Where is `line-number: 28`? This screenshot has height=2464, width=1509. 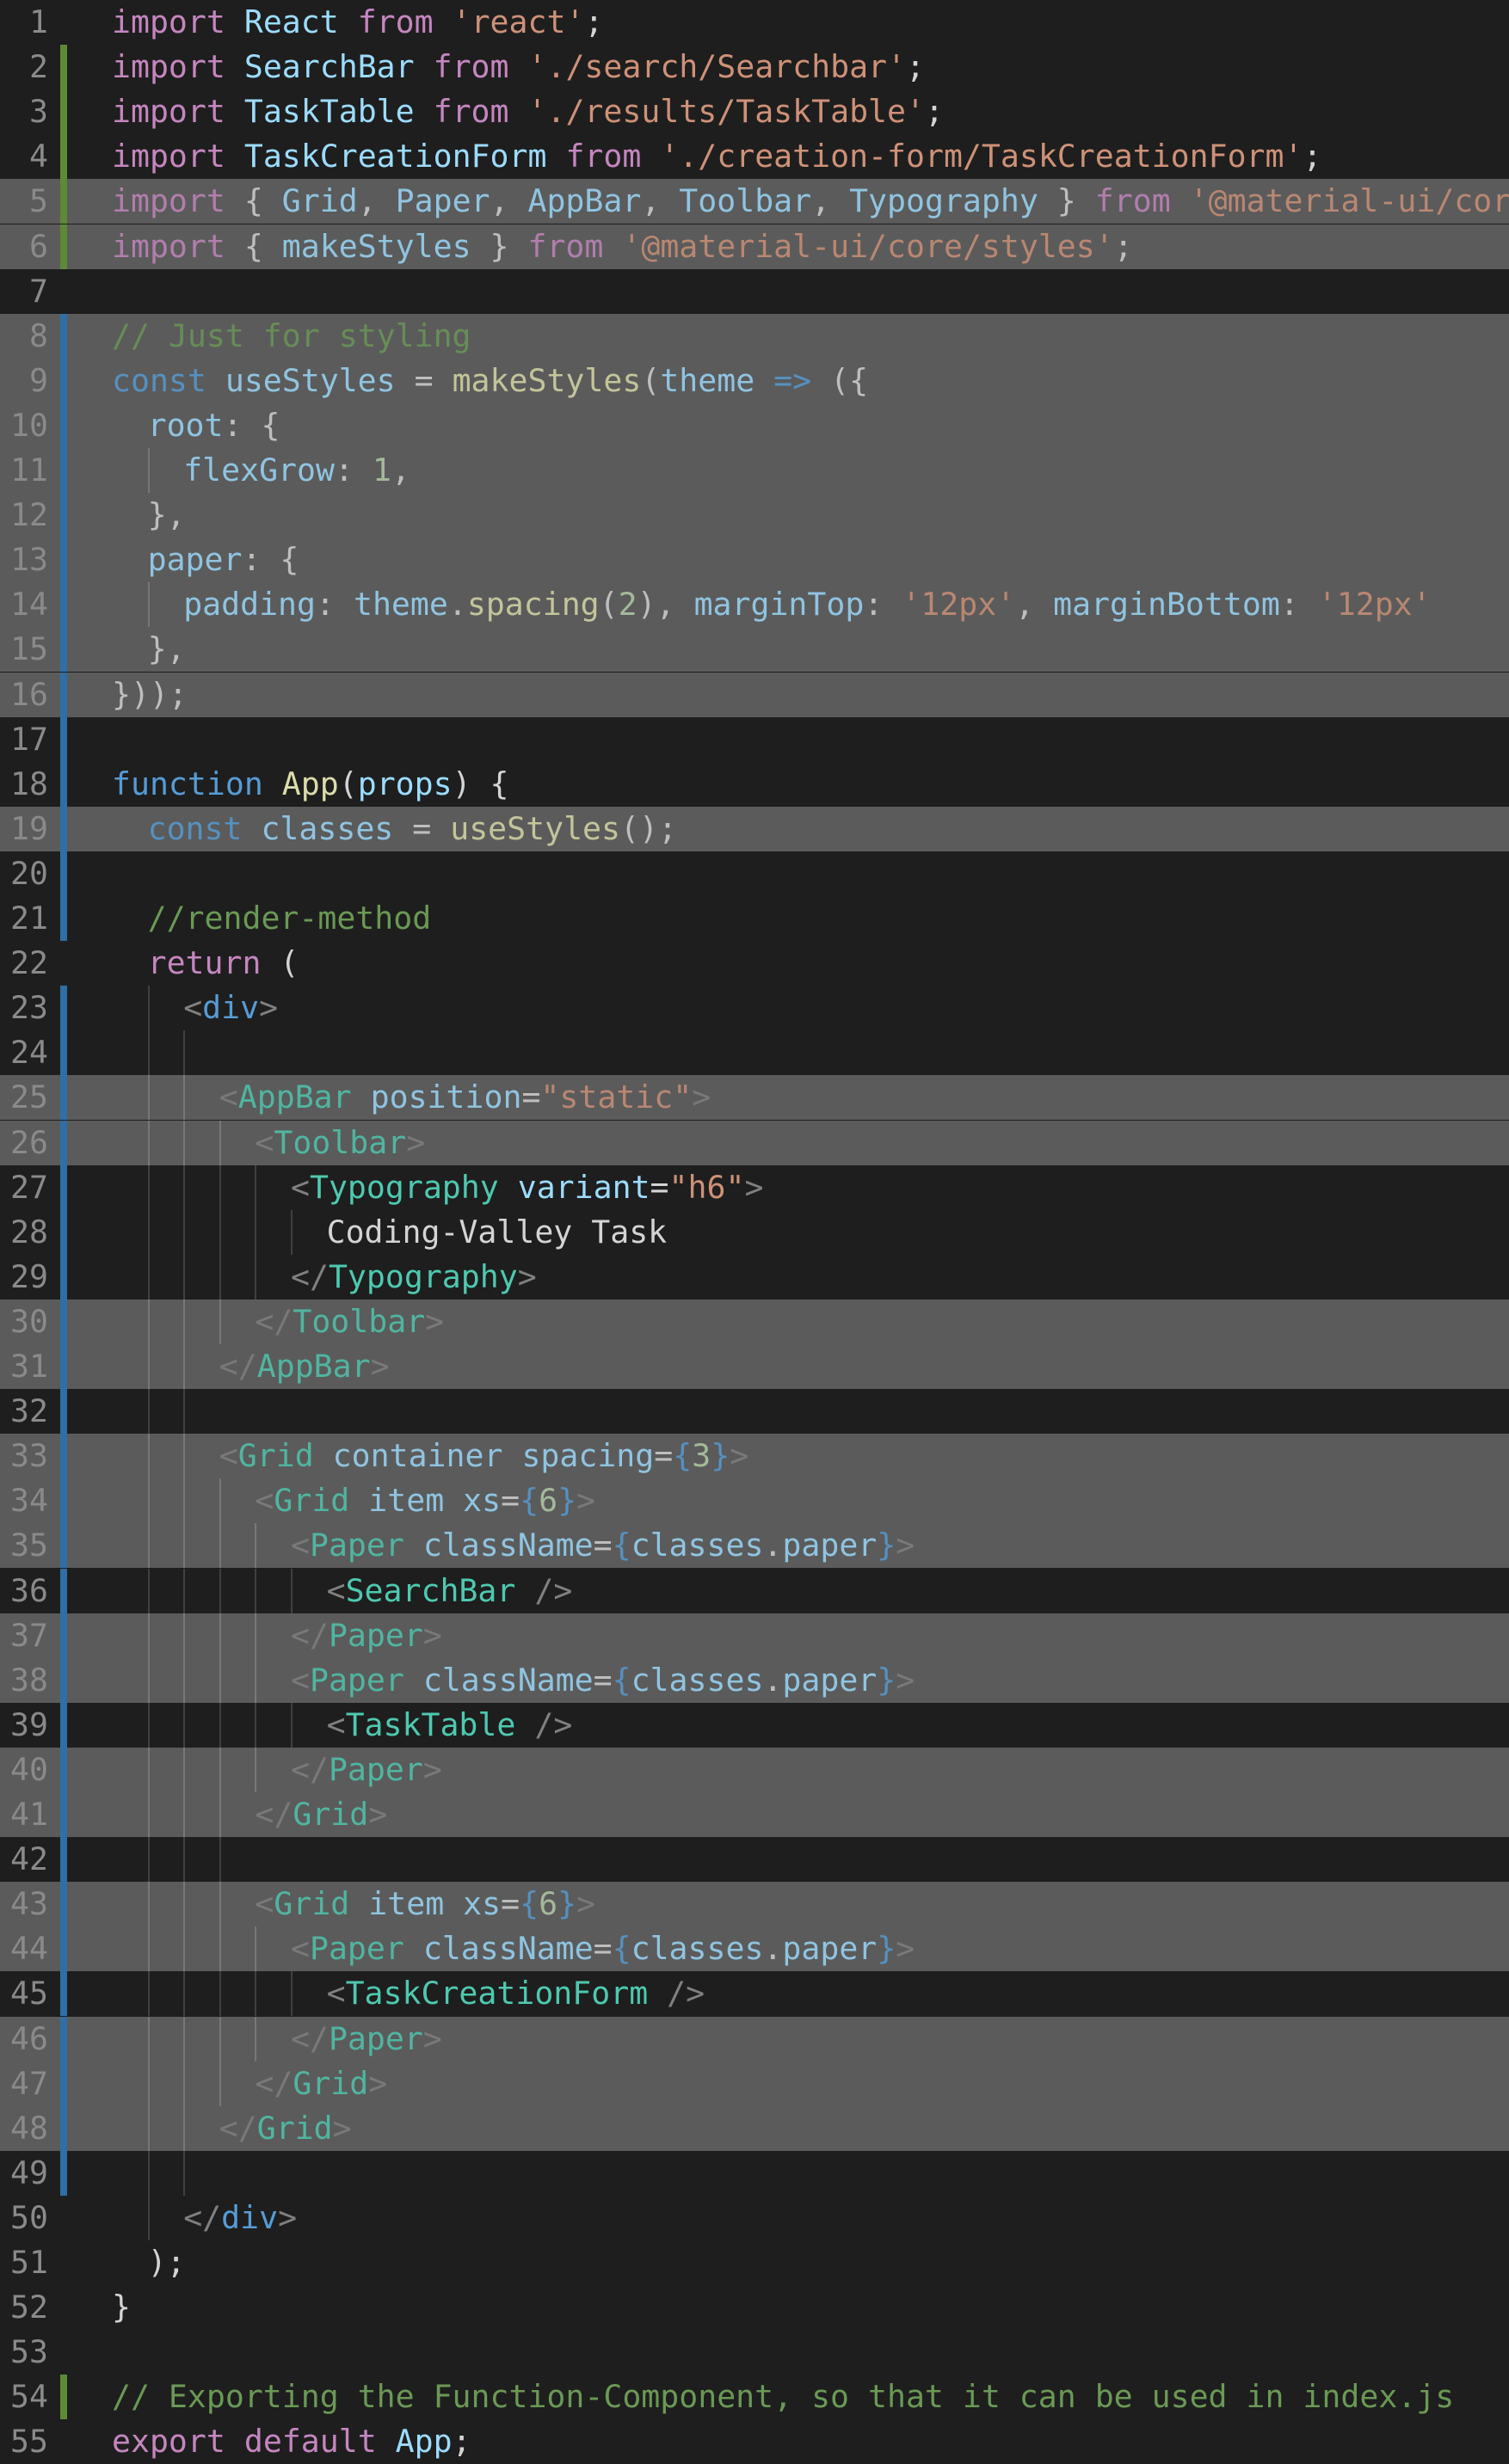 line-number: 28 is located at coordinates (29, 1232).